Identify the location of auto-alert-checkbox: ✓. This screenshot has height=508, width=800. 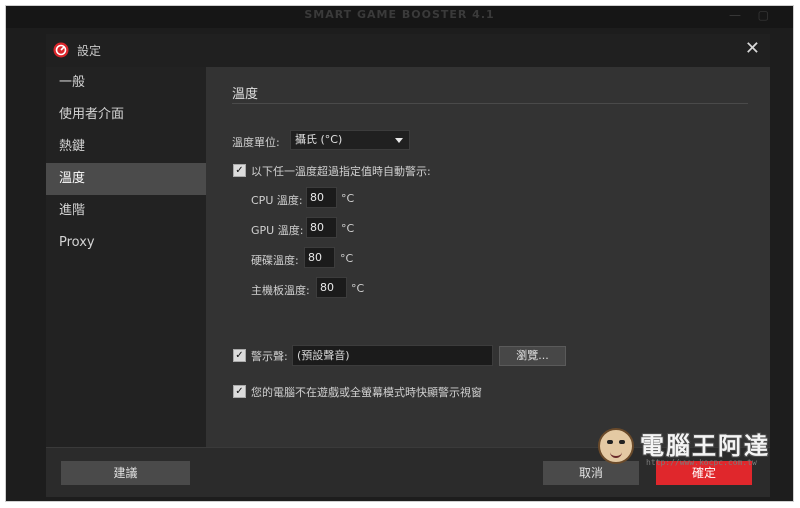
(239, 170).